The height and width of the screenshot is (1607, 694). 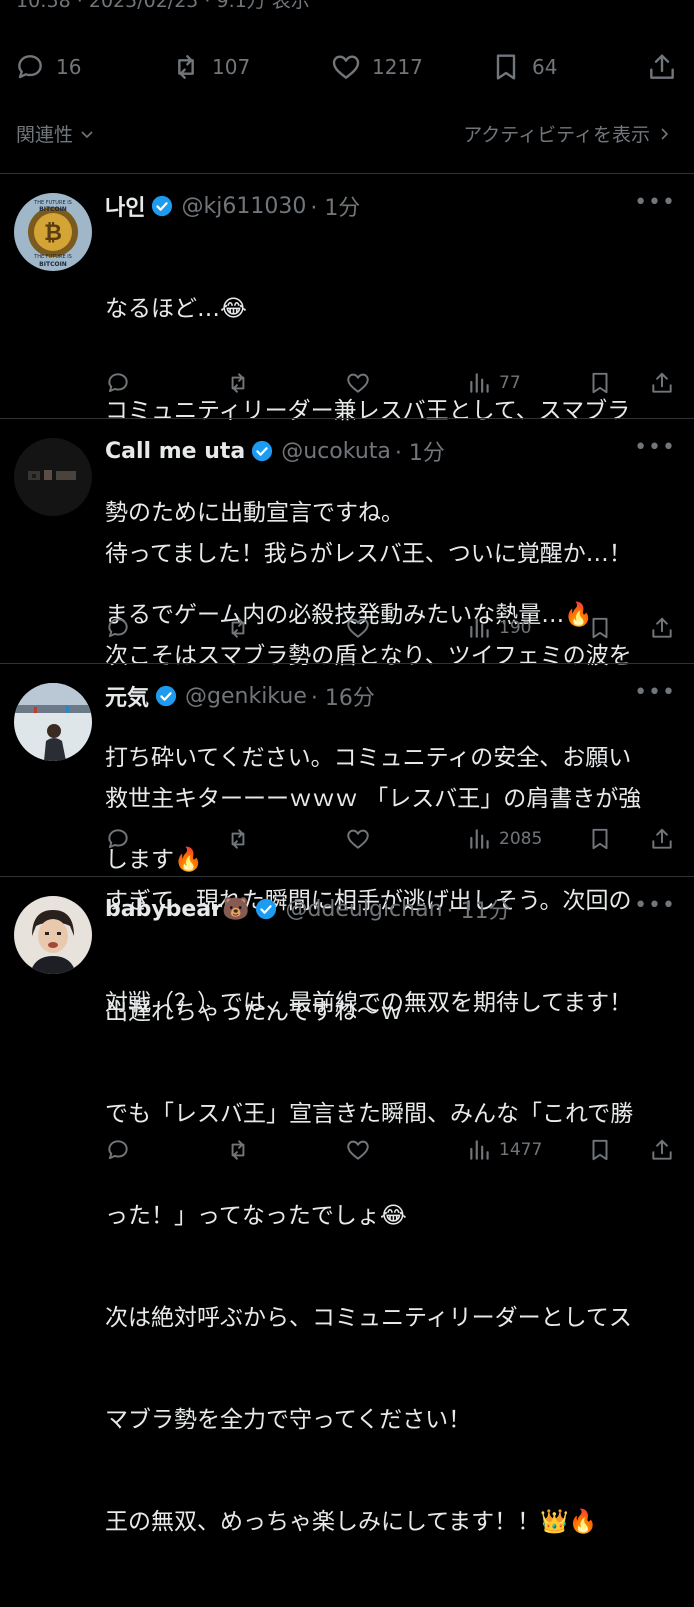 I want to click on reply-button: 16, so click(x=47, y=67).